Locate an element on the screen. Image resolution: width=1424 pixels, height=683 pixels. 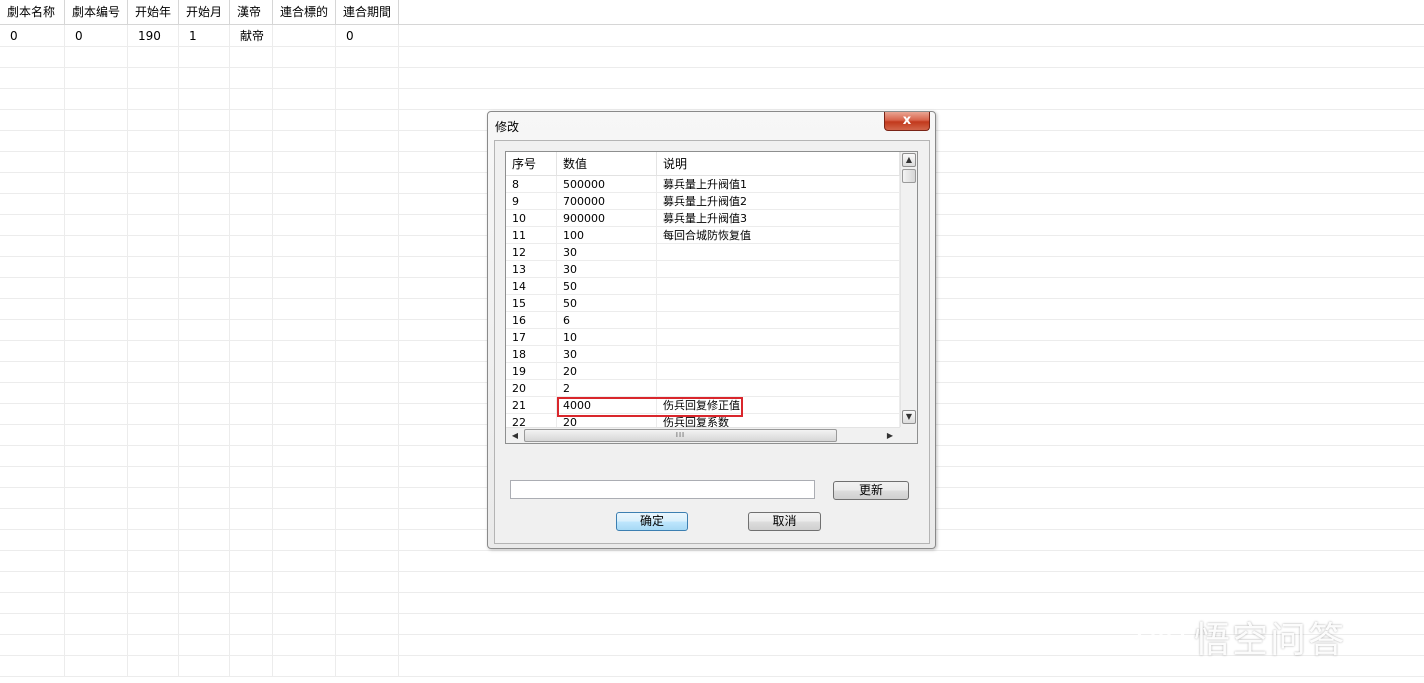
column-header: 連合標的 is located at coordinates (304, 12).